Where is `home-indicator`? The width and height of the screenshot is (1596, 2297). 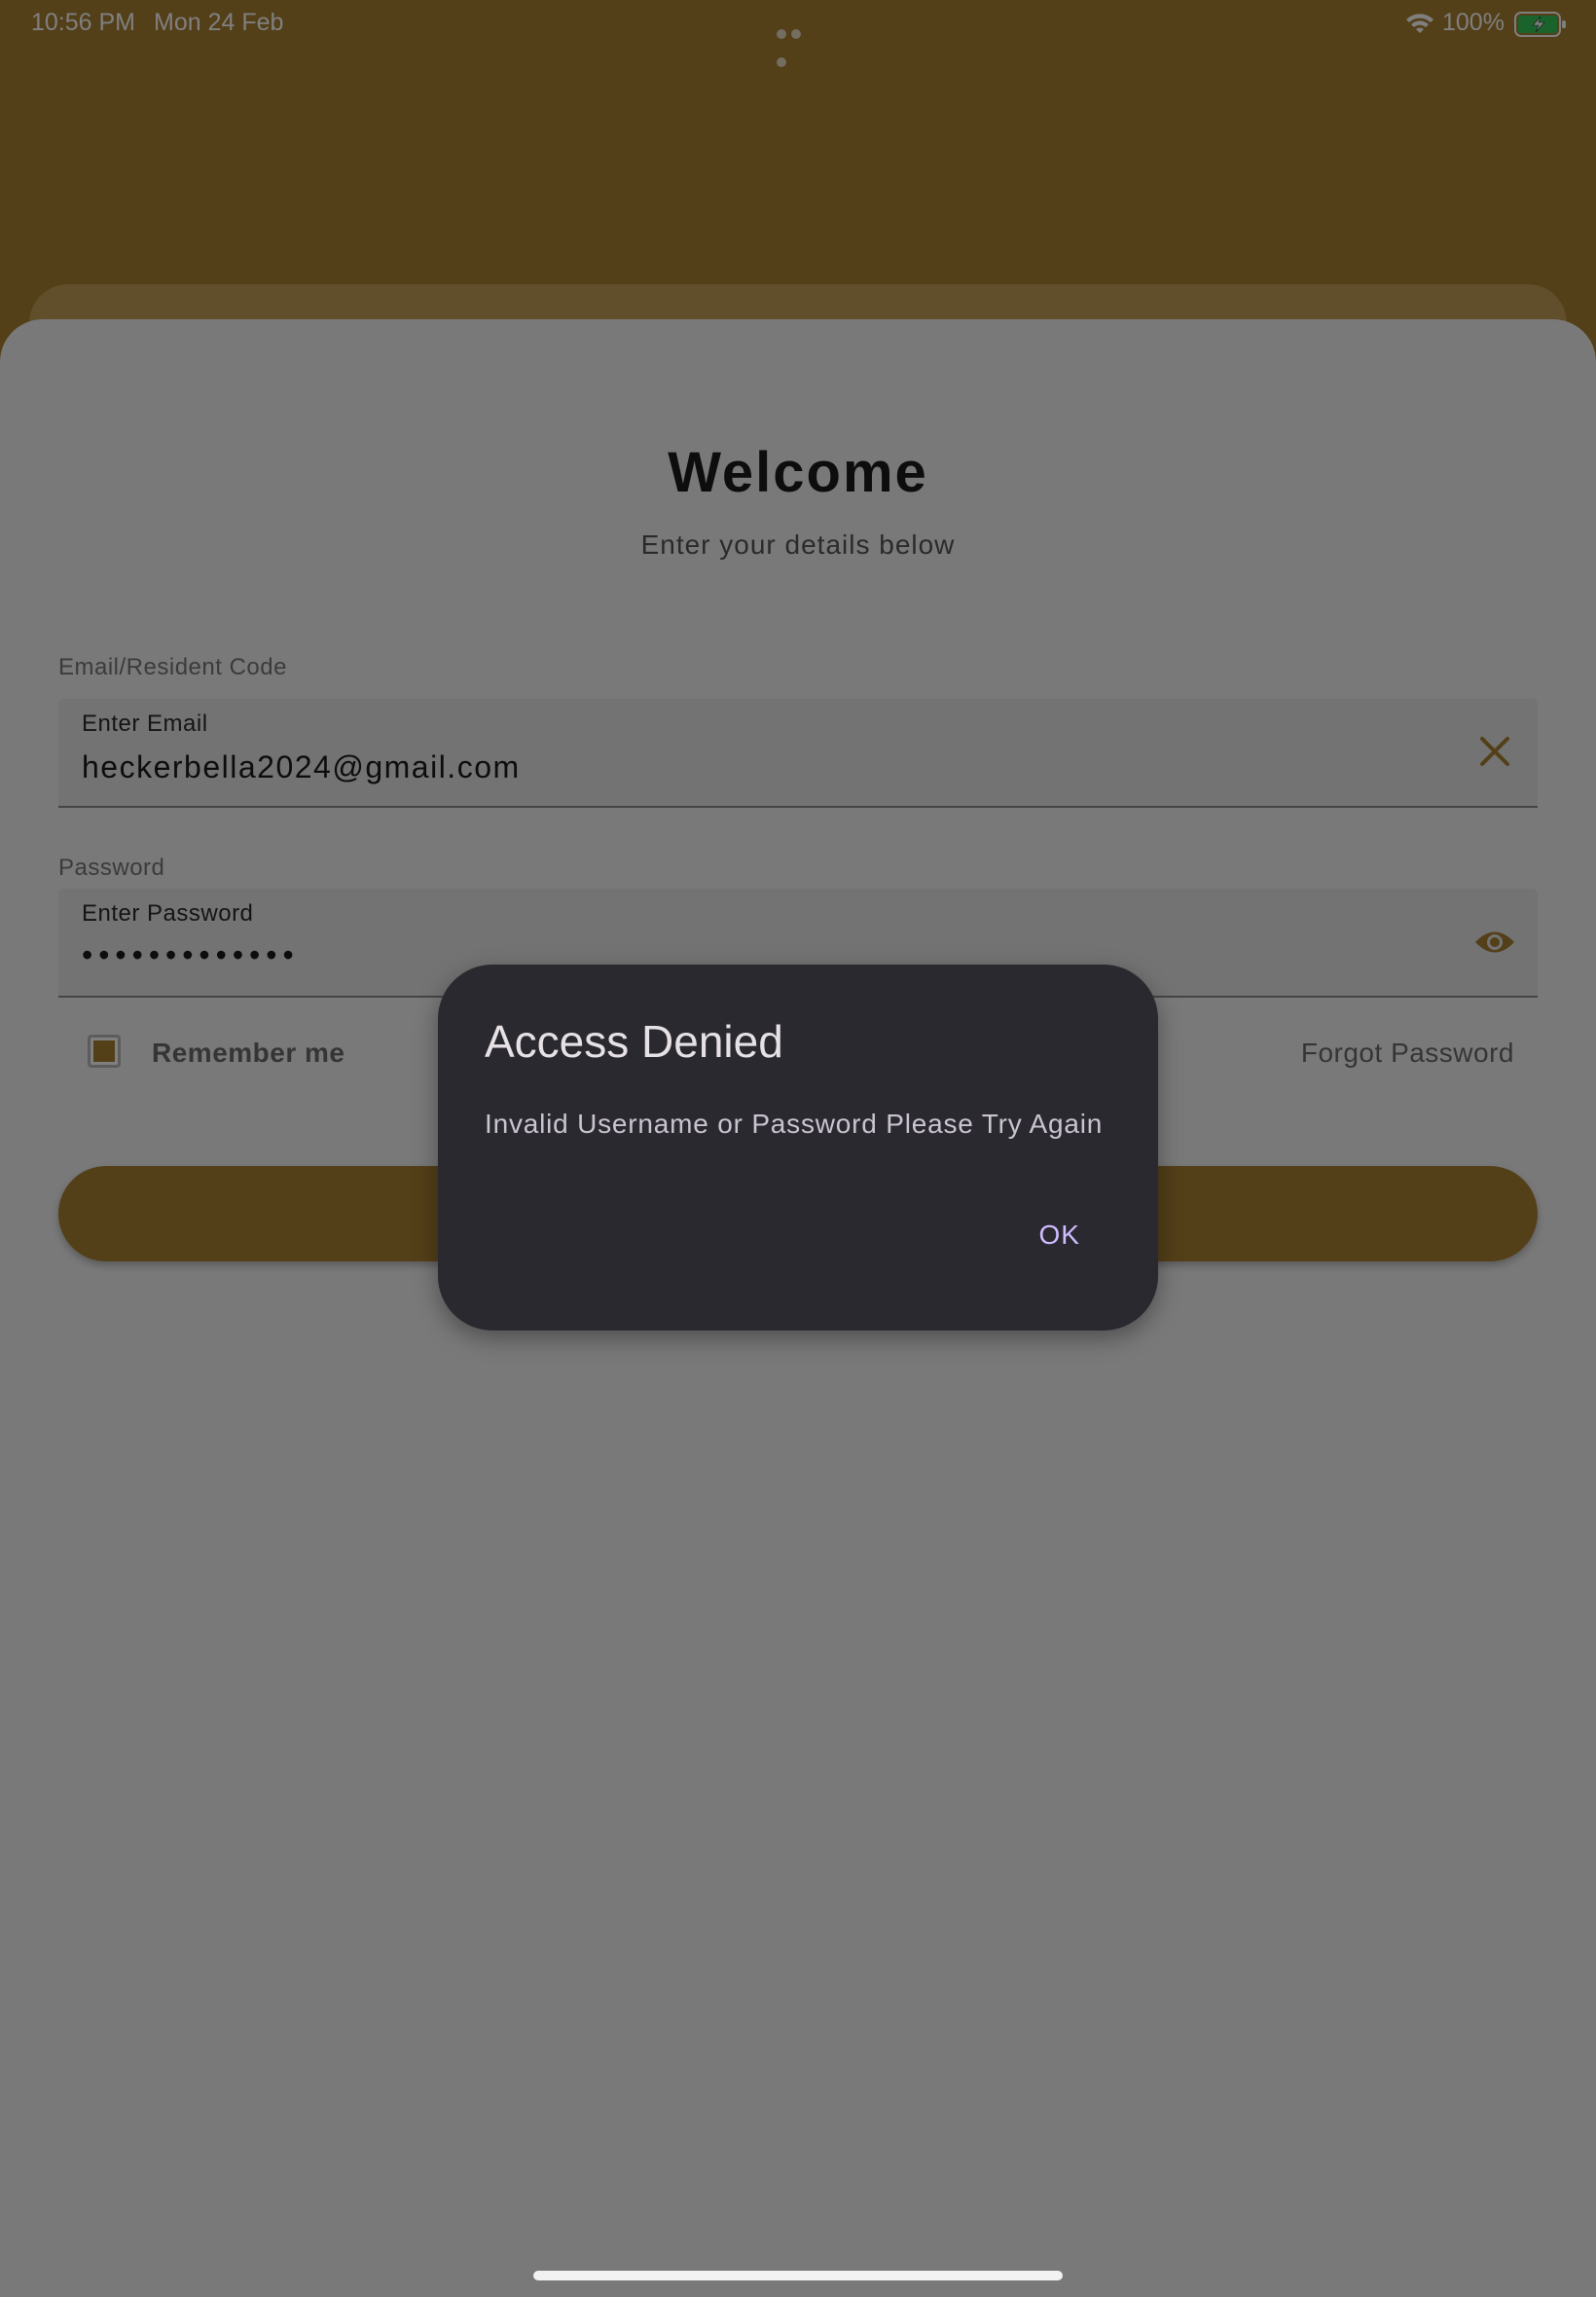
home-indicator is located at coordinates (798, 2275).